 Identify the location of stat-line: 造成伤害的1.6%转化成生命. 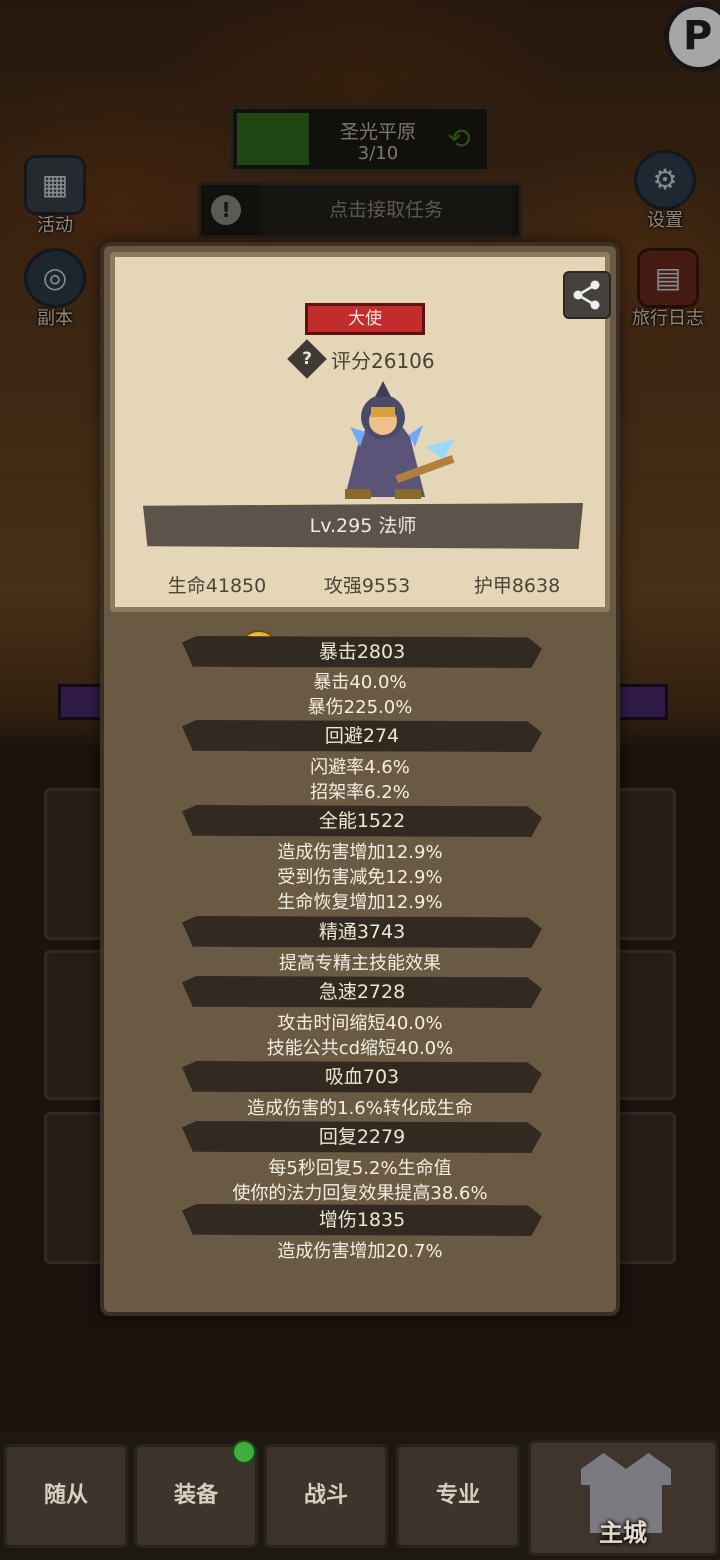
(360, 1108).